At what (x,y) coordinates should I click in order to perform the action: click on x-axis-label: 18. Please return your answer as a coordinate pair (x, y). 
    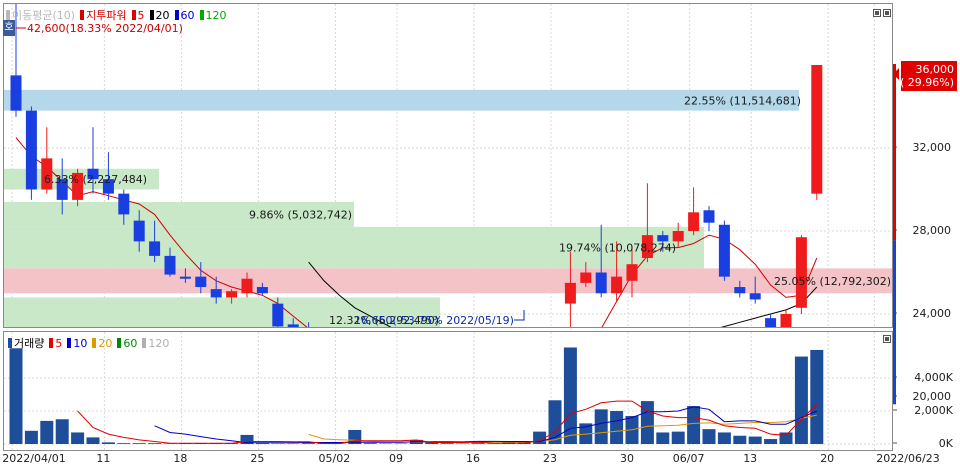
    Looking at the image, I should click on (180, 458).